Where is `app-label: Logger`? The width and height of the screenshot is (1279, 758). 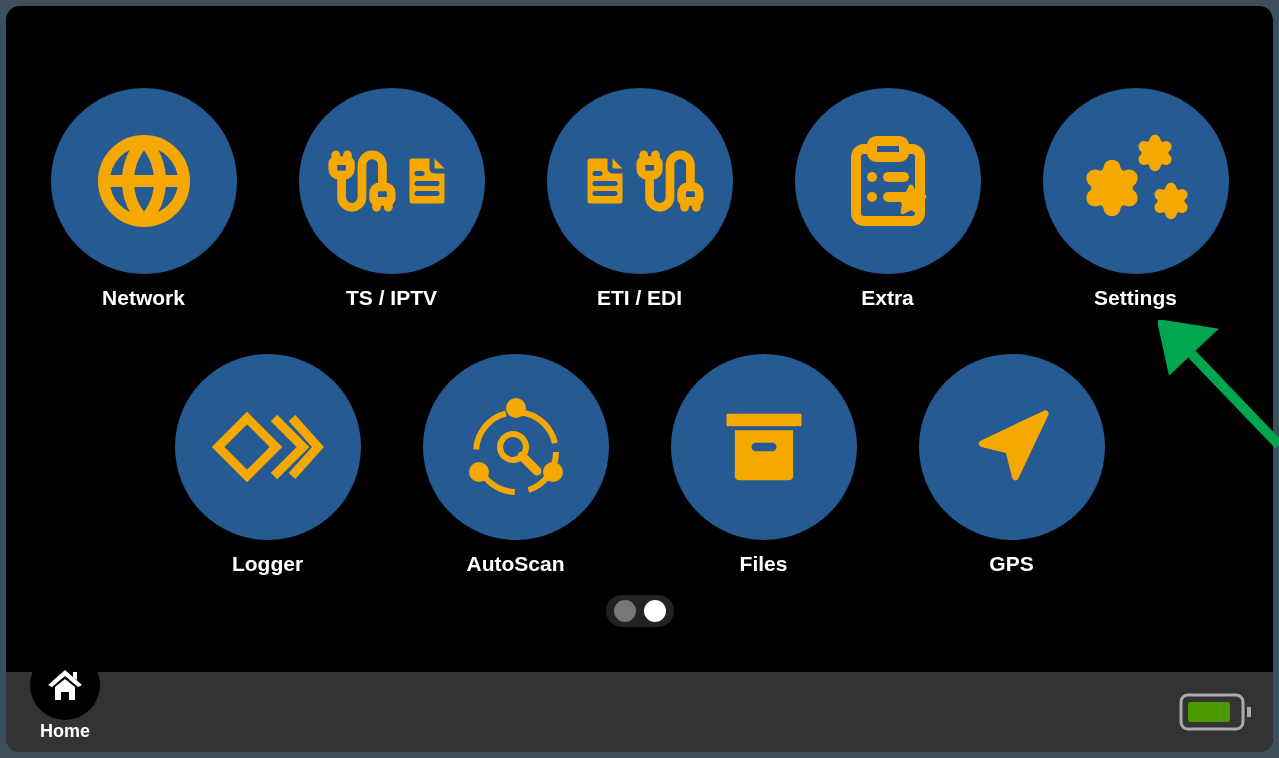
app-label: Logger is located at coordinates (267, 563).